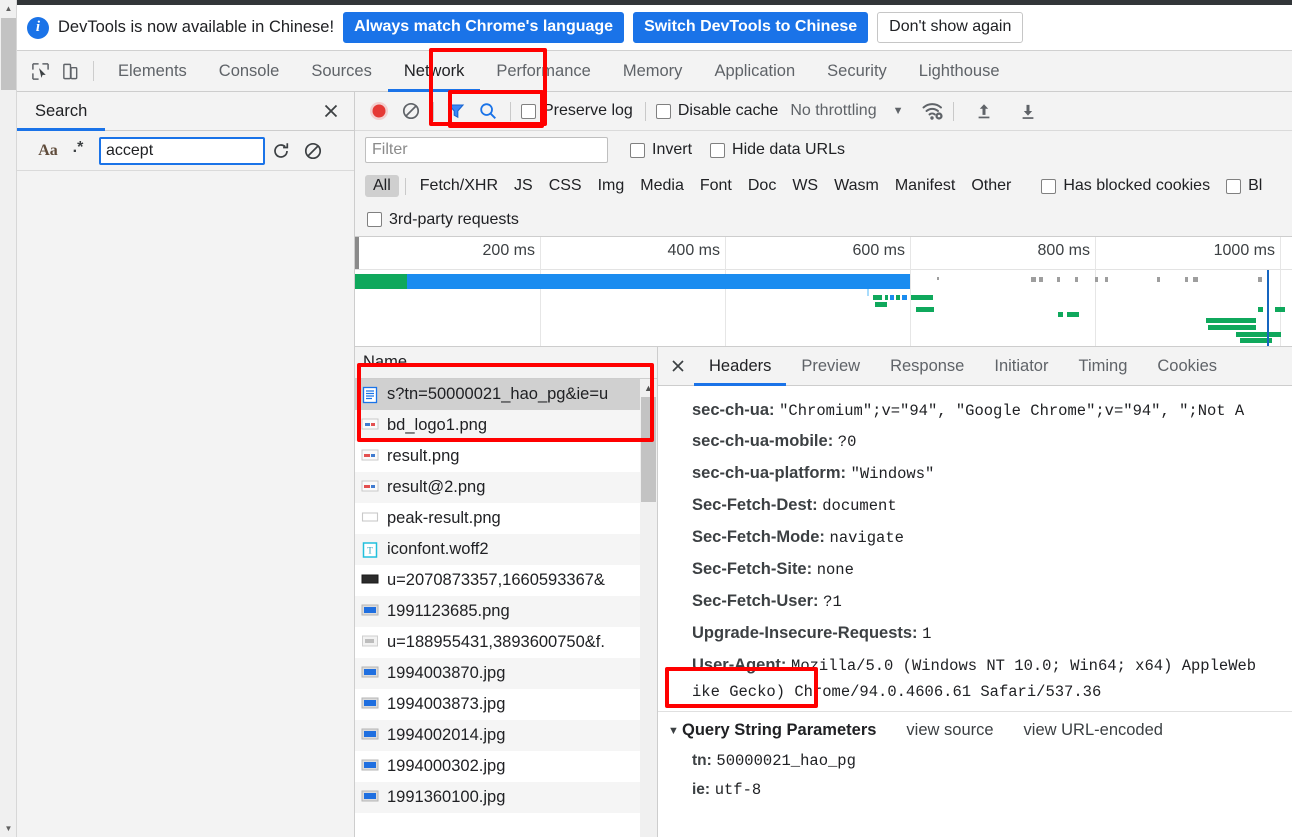 This screenshot has height=837, width=1292. Describe the element at coordinates (927, 366) in the screenshot. I see `tab-response: Response` at that location.